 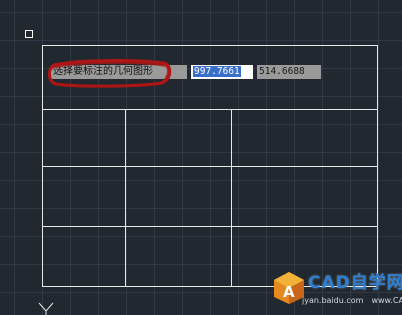 I want to click on cad-logo-icon: A, so click(x=289, y=288).